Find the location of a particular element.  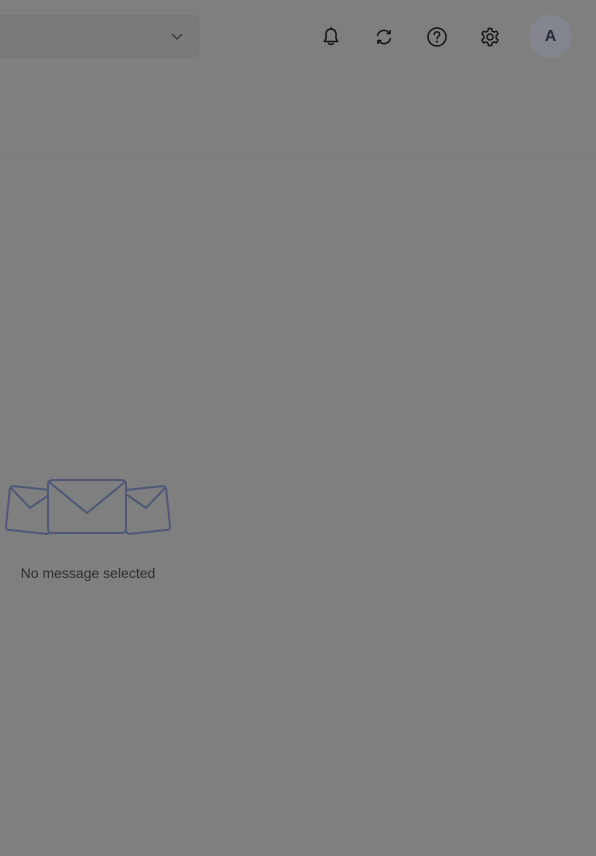

no-message-selected-text: No message selected is located at coordinates (88, 573).